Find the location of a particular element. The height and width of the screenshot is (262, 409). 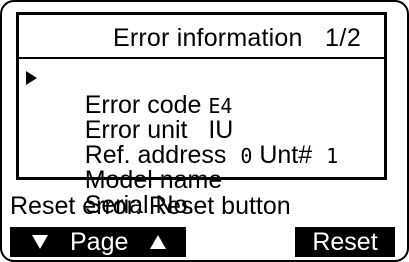

page-button: Page is located at coordinates (98, 242).